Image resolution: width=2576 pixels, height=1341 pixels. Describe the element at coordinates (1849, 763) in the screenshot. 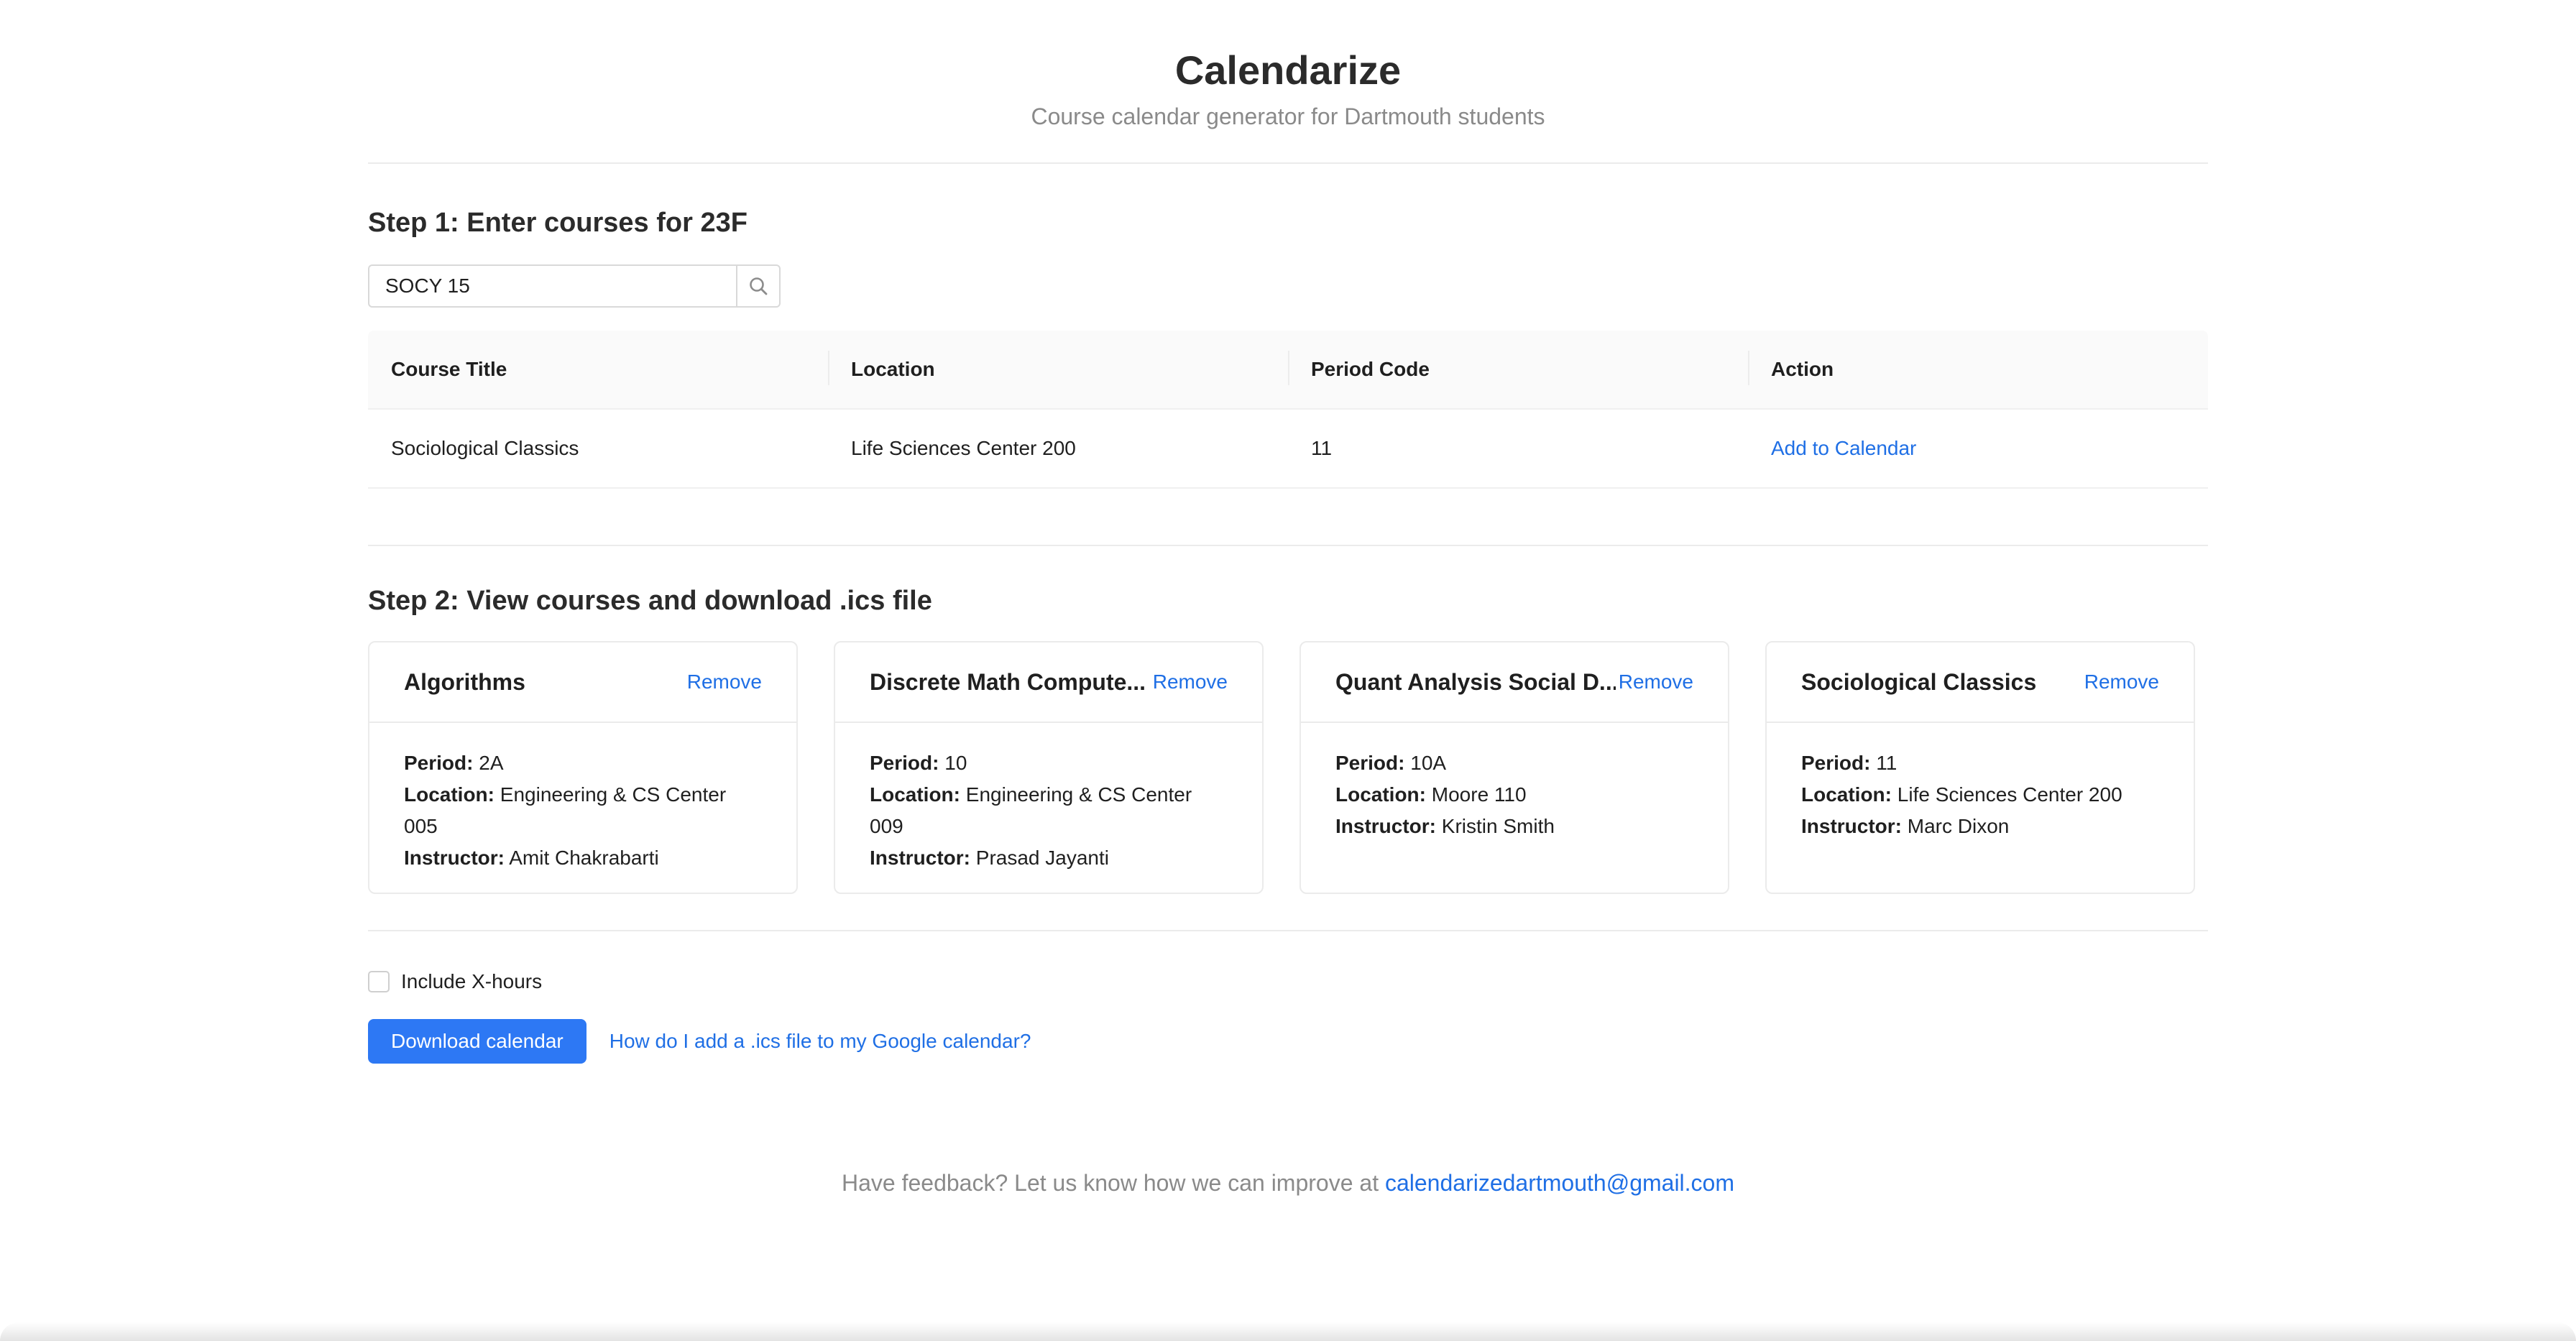

I see `course-period: Period: 11` at that location.